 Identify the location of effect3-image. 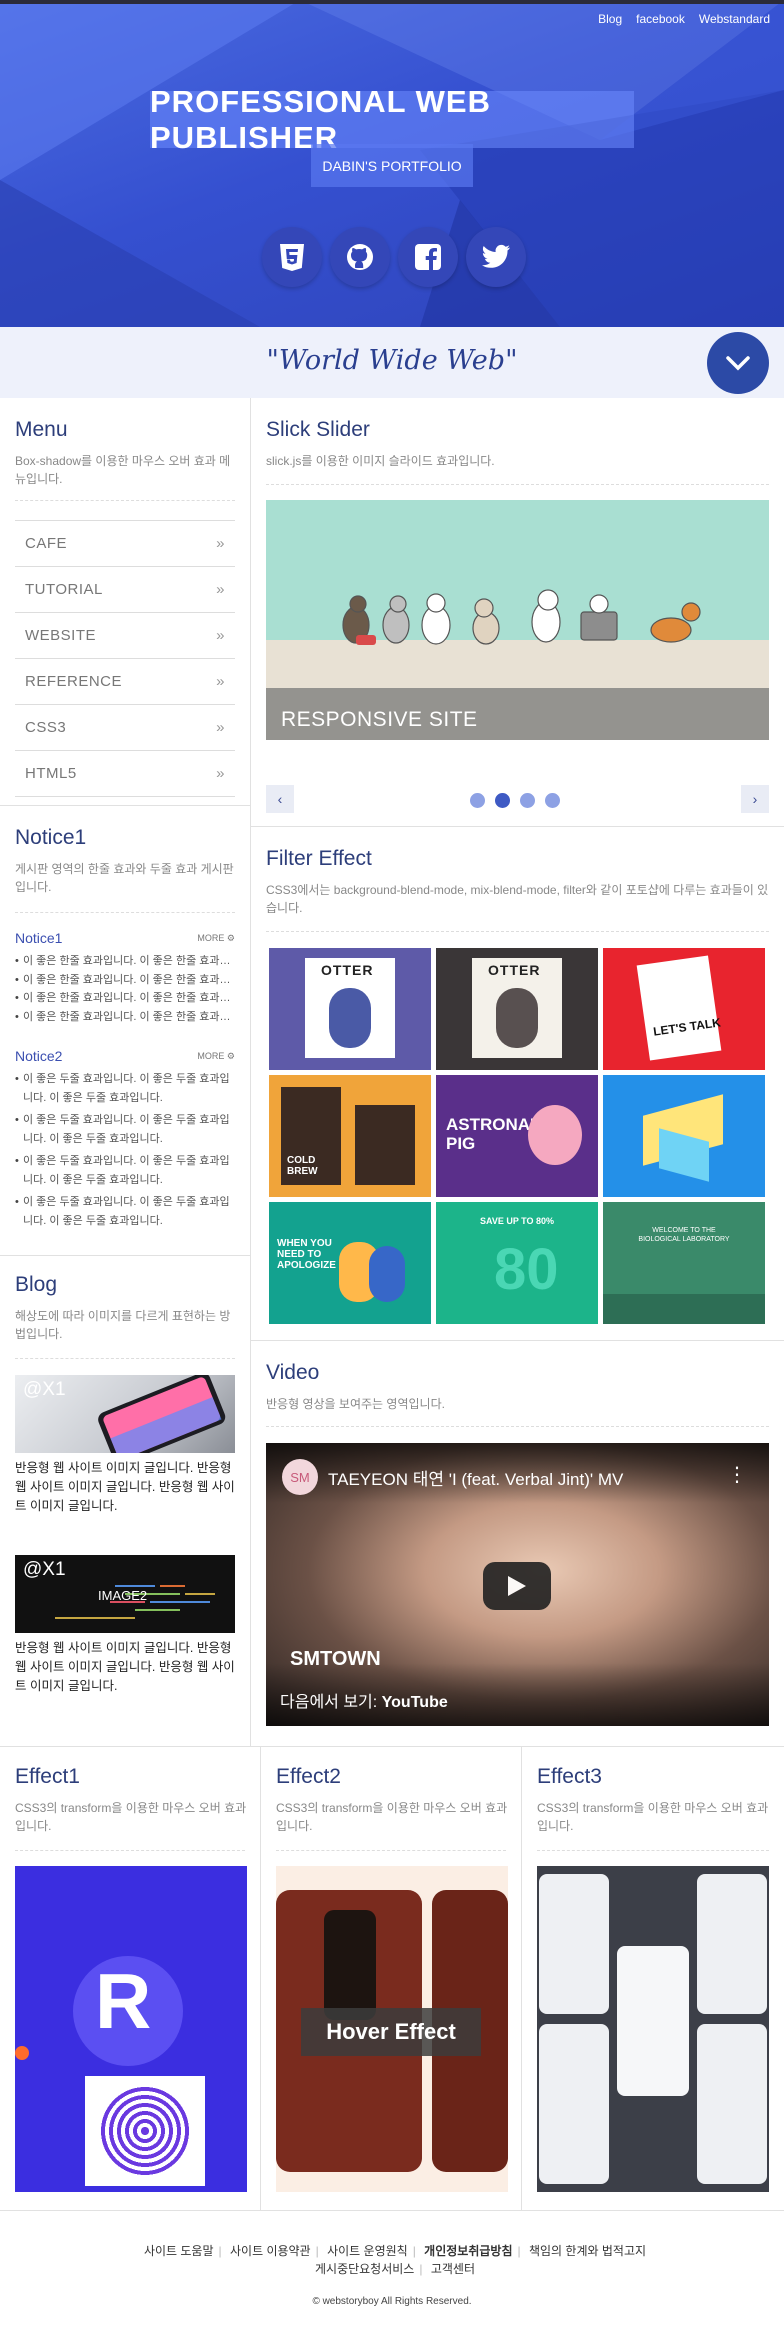
(653, 2029).